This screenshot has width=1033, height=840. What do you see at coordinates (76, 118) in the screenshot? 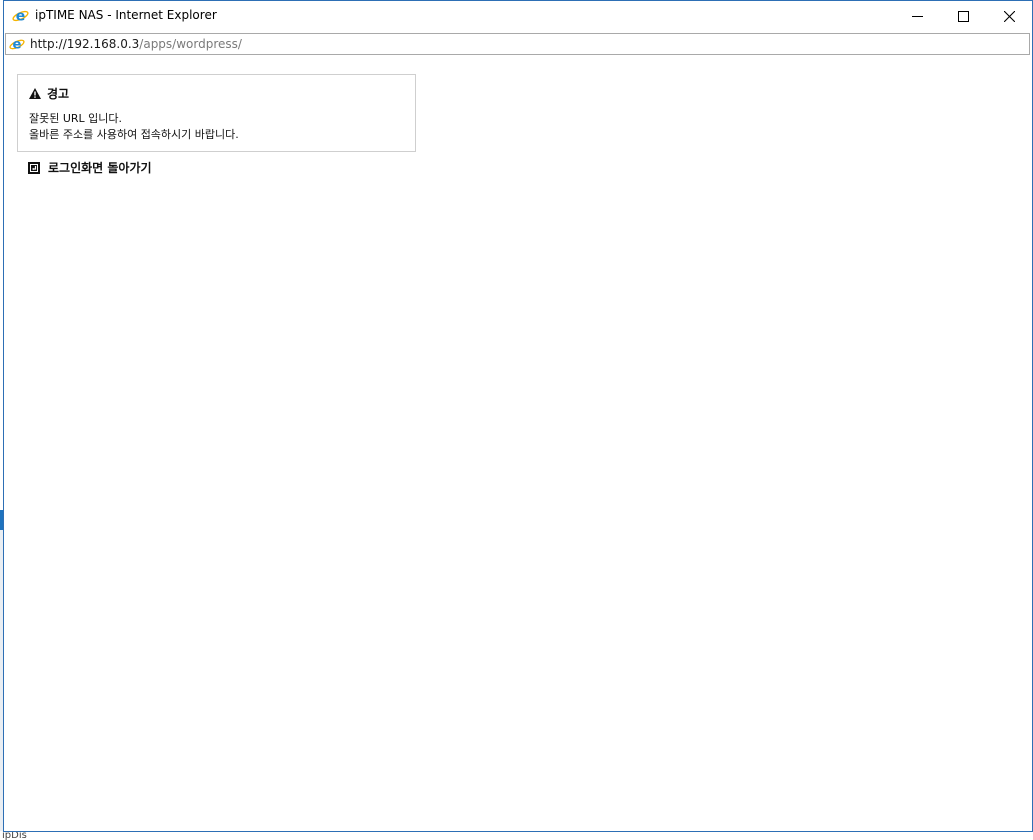
I see `warning-message-line-1: 잘못된 URL 입니다.` at bounding box center [76, 118].